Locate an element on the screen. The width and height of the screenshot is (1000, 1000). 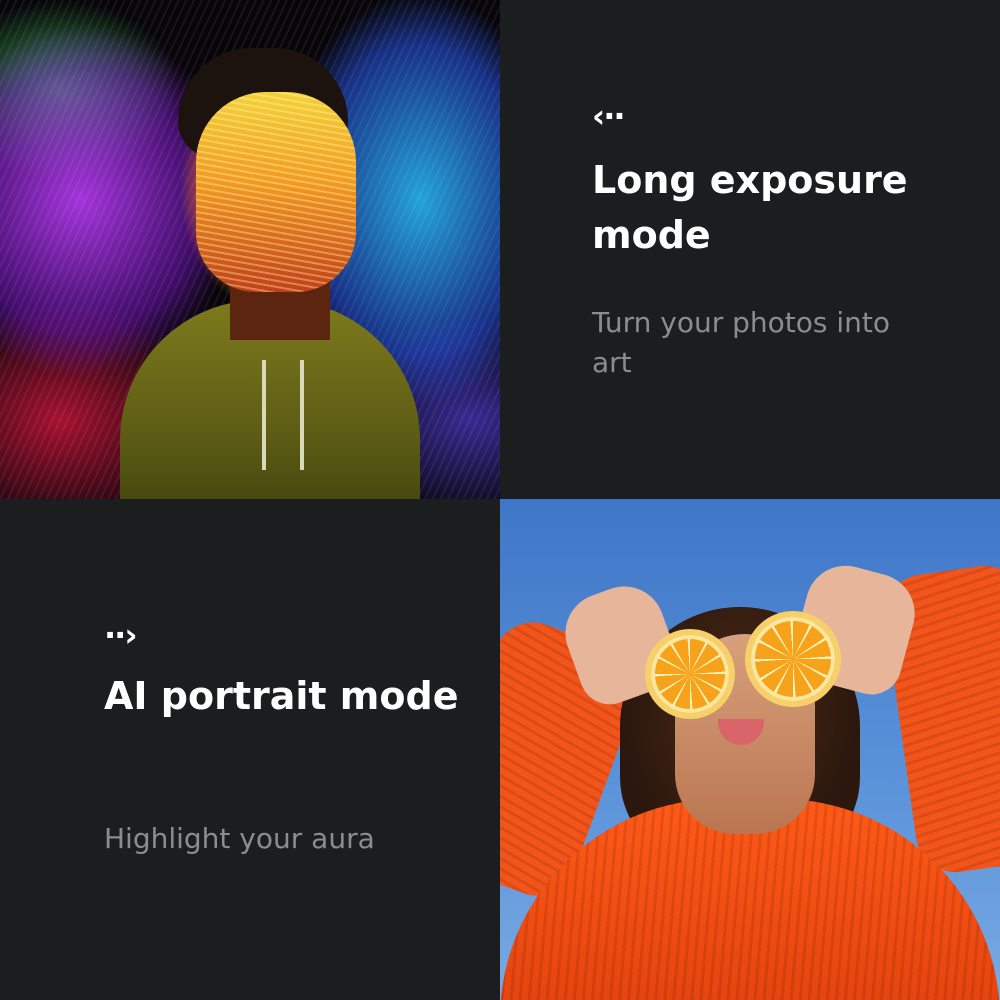
feature-title: Long exposure mode is located at coordinates (750, 207).